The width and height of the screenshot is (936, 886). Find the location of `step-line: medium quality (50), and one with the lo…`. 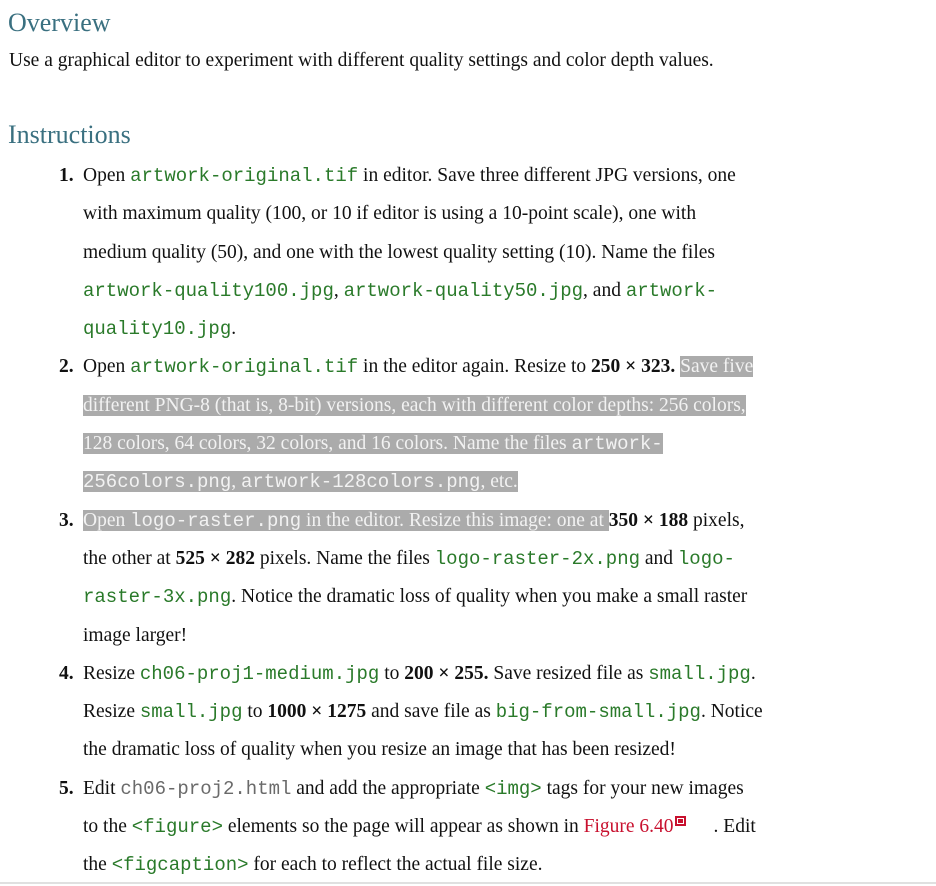

step-line: medium quality (50), and one with the lo… is located at coordinates (478, 253).